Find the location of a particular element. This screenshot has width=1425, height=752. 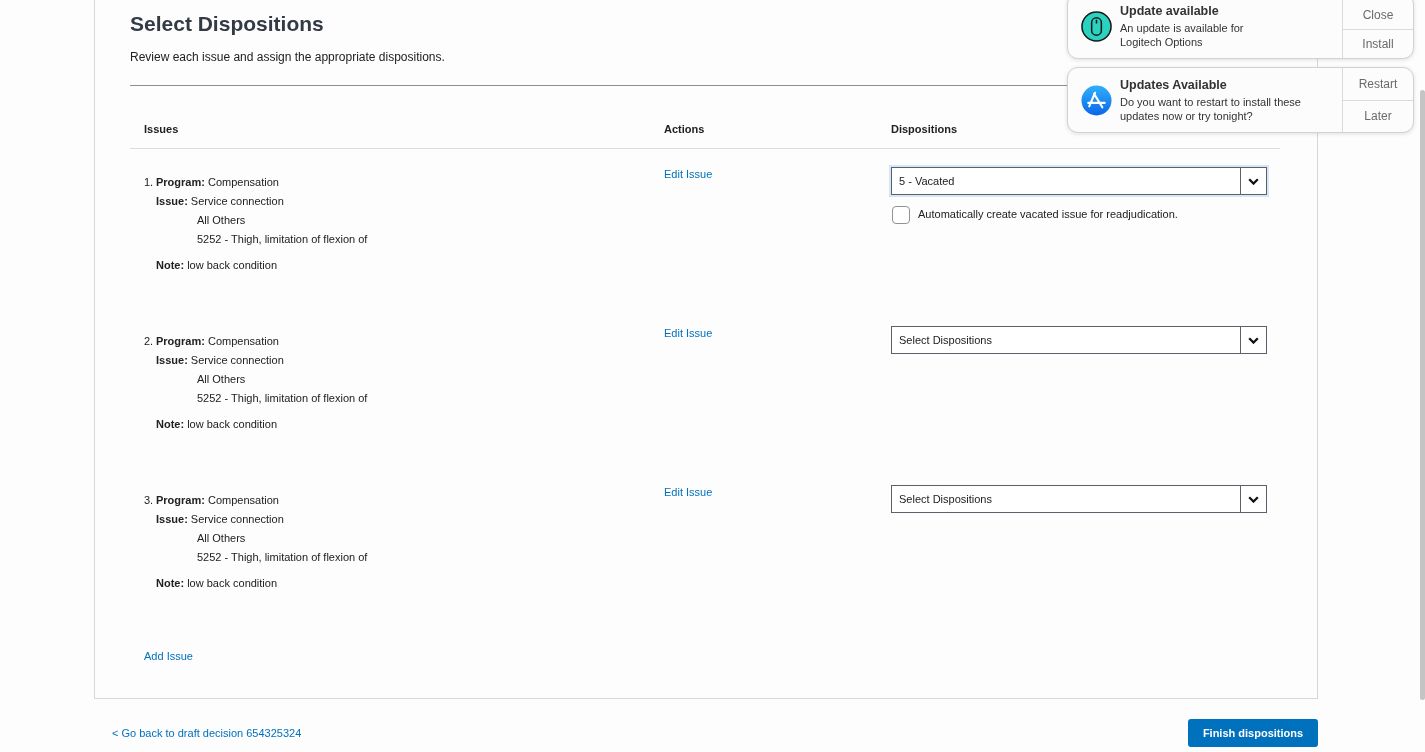

column-header: Dispositions is located at coordinates (924, 129).